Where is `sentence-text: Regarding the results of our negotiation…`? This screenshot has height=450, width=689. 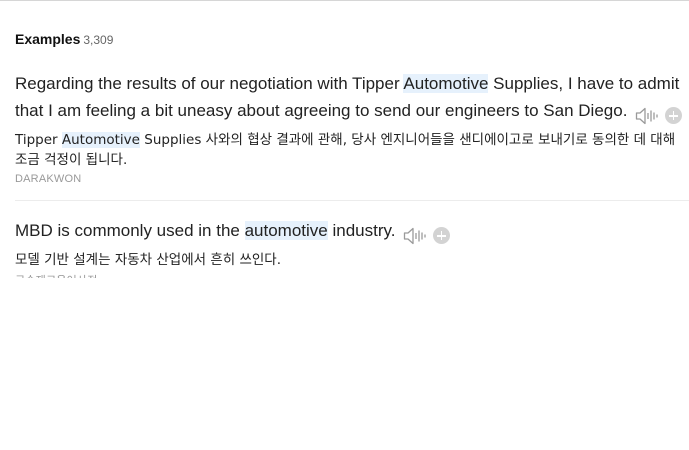
sentence-text: Regarding the results of our negotiation… is located at coordinates (209, 83).